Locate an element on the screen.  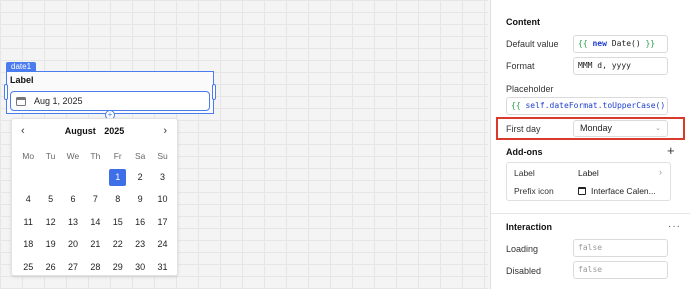
calendar-day-number: 26 is located at coordinates (50, 266).